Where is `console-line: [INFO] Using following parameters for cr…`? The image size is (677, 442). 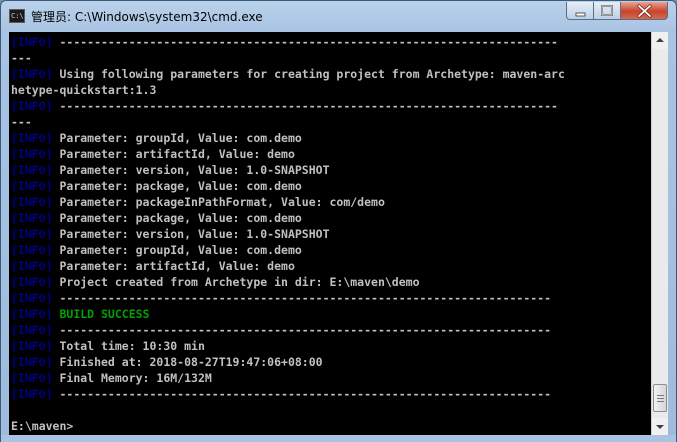 console-line: [INFO] Using following parameters for cr… is located at coordinates (288, 74).